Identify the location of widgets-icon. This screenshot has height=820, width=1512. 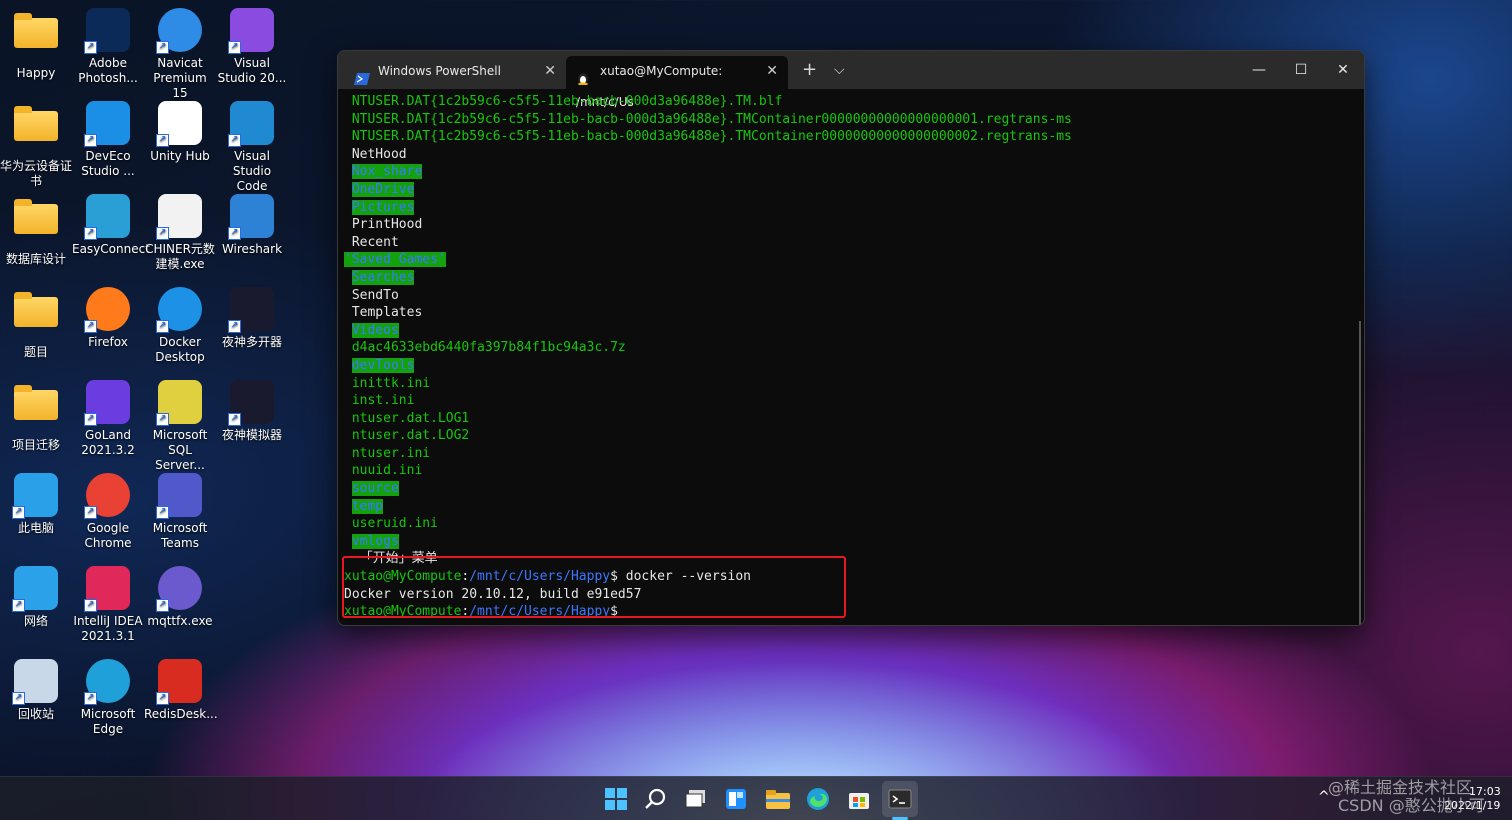
(736, 799).